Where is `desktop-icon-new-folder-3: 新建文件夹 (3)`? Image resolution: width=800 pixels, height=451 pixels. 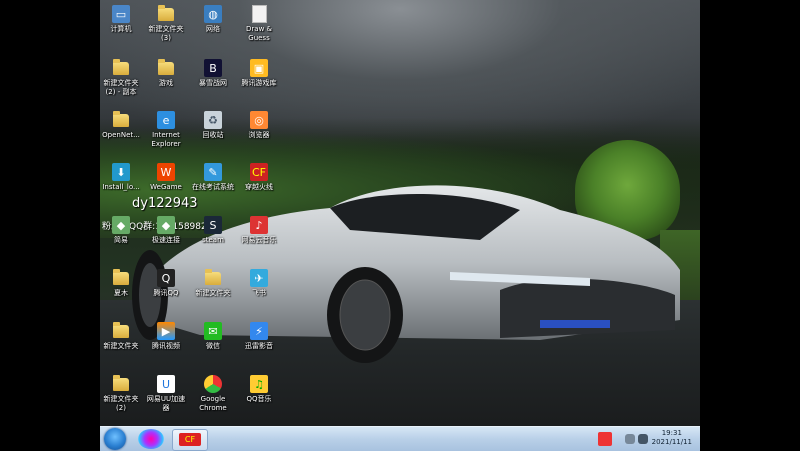
desktop-icon-new-folder-3: 新建文件夹 (3) is located at coordinates (166, 23).